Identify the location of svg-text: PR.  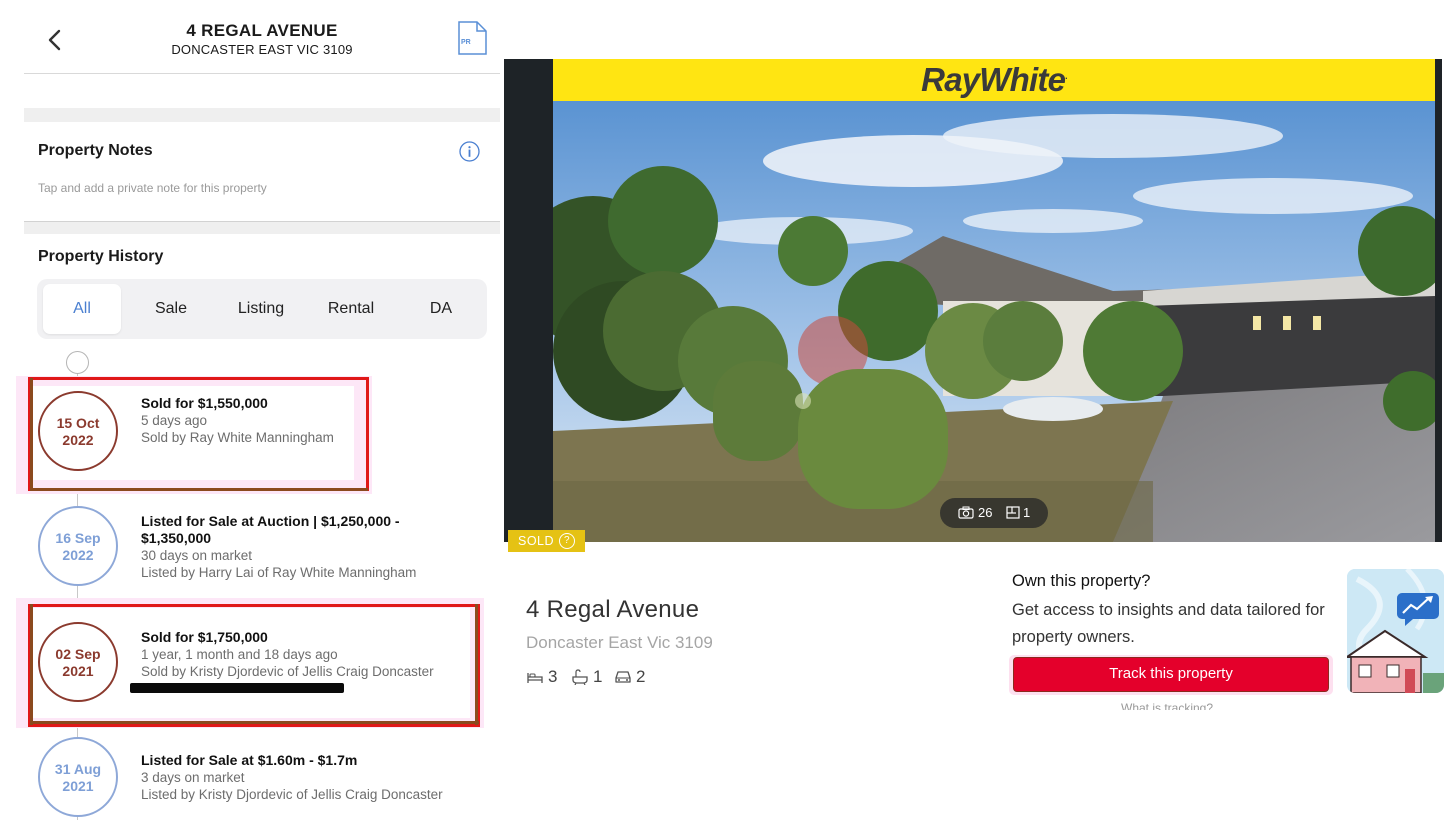
(466, 42).